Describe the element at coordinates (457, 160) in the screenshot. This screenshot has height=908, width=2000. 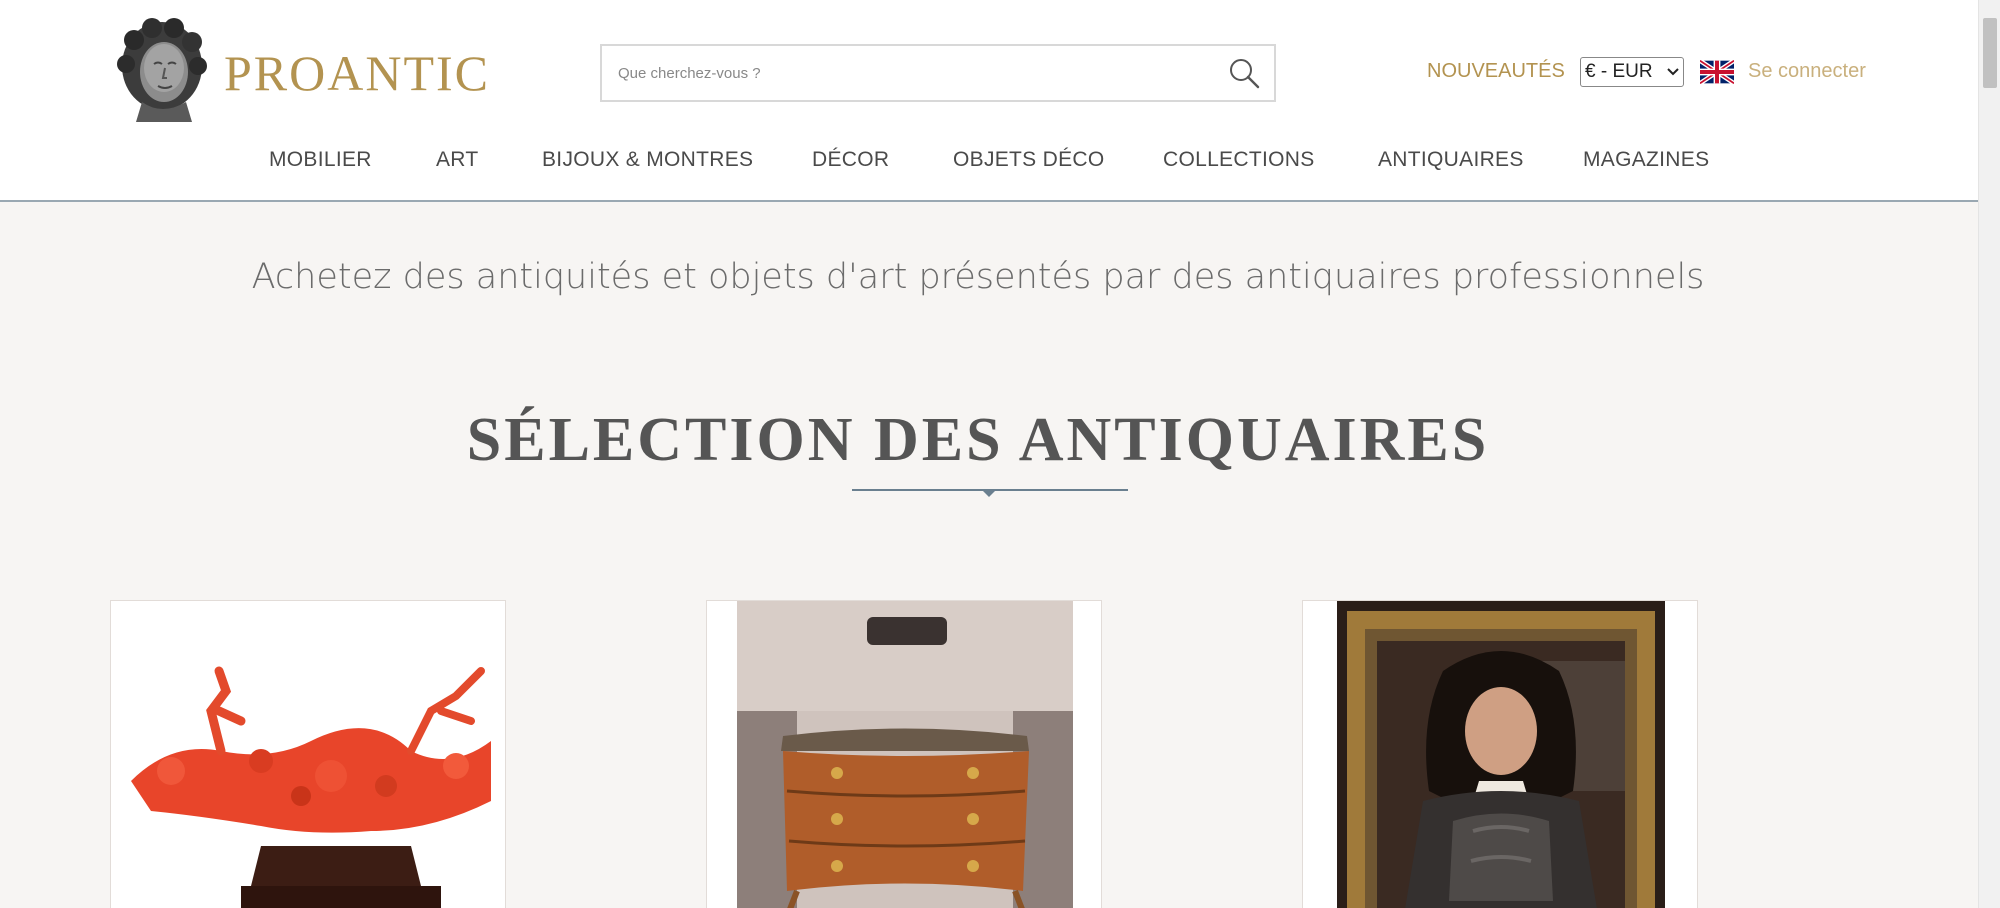
I see `nav-item-art: ART` at that location.